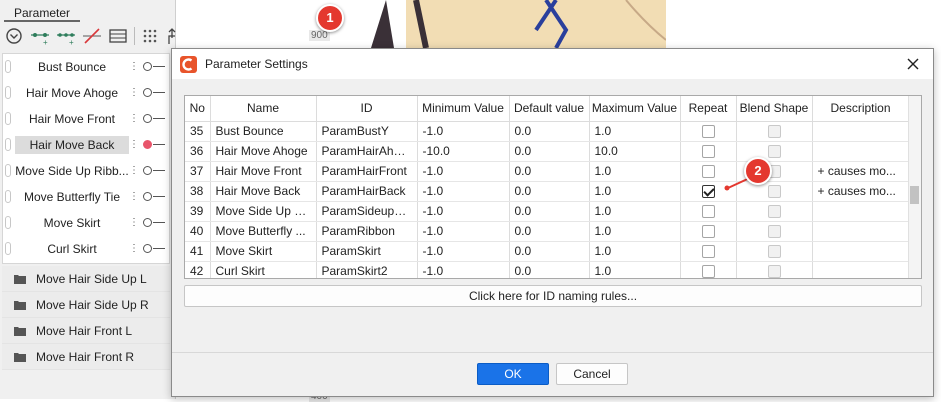  What do you see at coordinates (198, 171) in the screenshot?
I see `cell-no: 37` at bounding box center [198, 171].